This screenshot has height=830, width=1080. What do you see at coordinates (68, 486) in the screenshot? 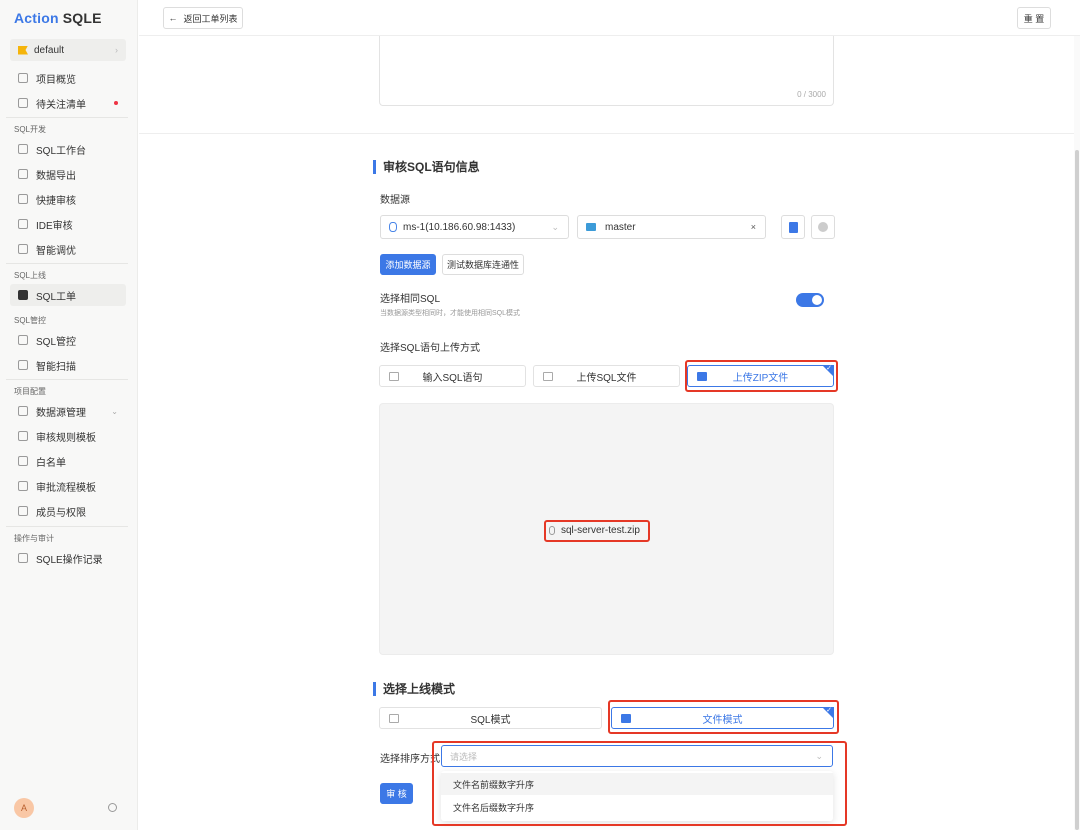
I see `sidebar-item-flow-template: 审批流程模板` at bounding box center [68, 486].